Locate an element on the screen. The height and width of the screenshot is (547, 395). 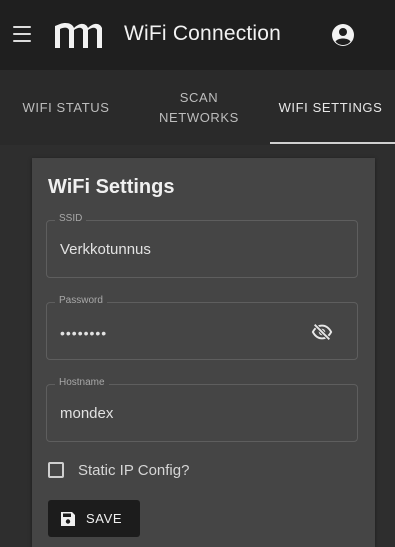
account-circle-icon is located at coordinates (343, 35).